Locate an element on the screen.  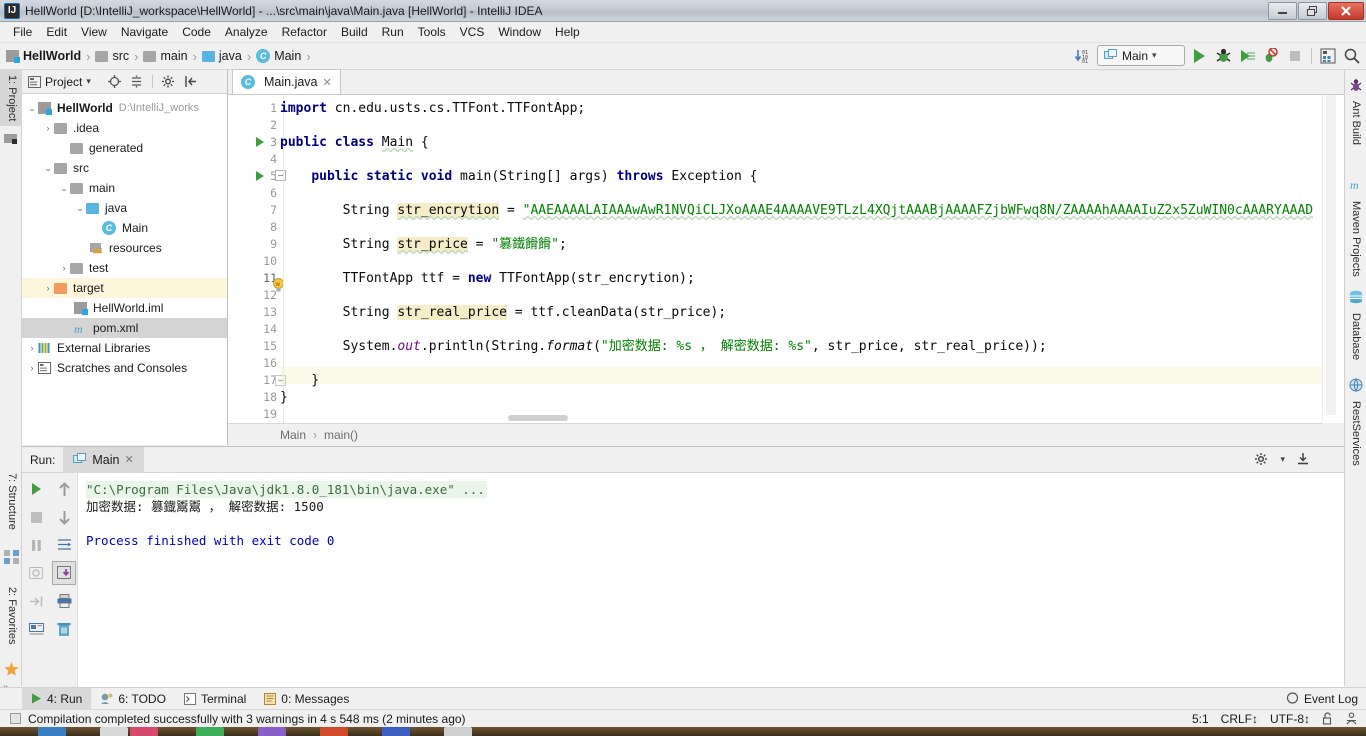
right-rail-tab-rest-services: RestServices is located at coordinates (1355, 433).